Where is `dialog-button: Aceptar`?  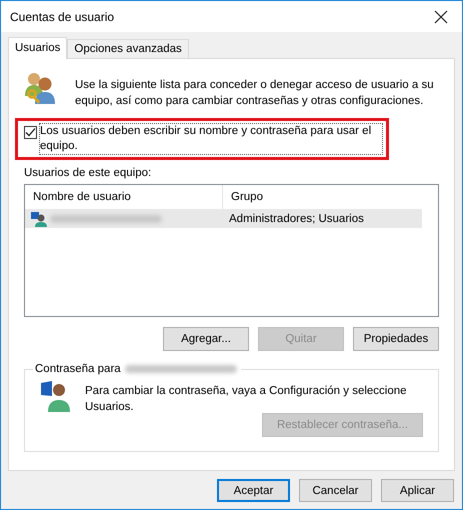 dialog-button: Aceptar is located at coordinates (253, 490).